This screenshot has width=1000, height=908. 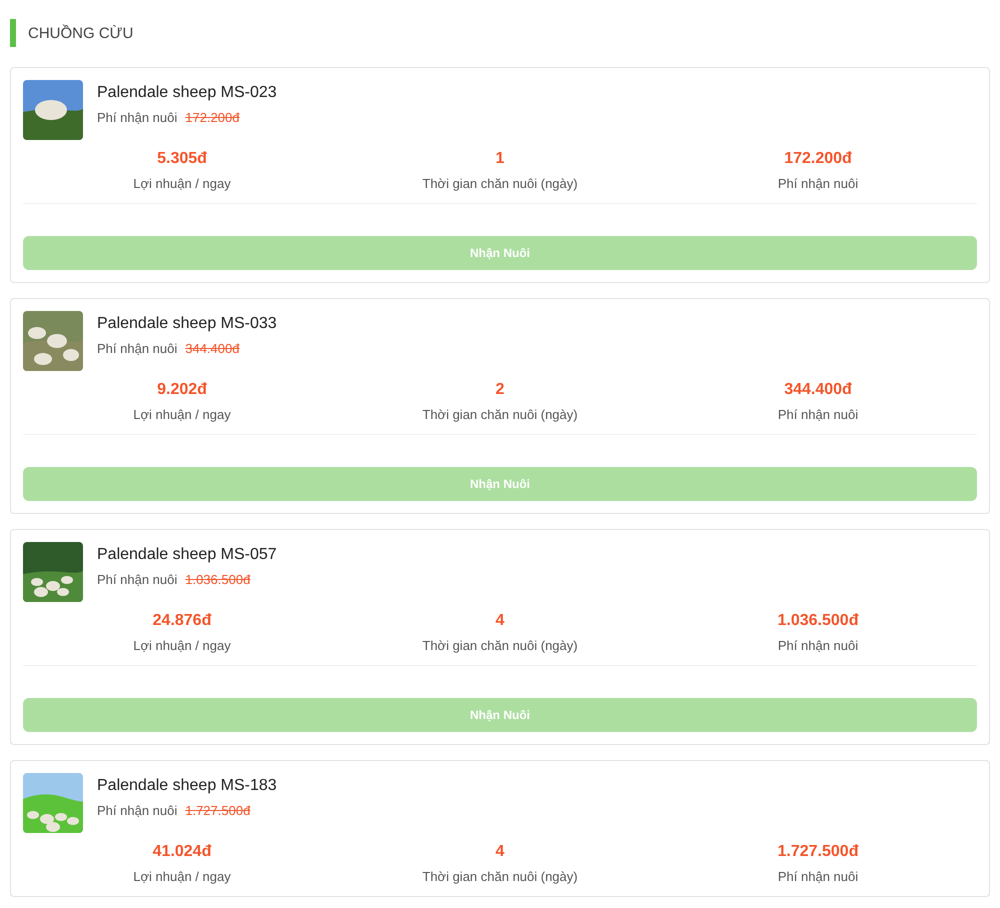 What do you see at coordinates (81, 33) in the screenshot?
I see `section-title: CHUỒNG CỪU` at bounding box center [81, 33].